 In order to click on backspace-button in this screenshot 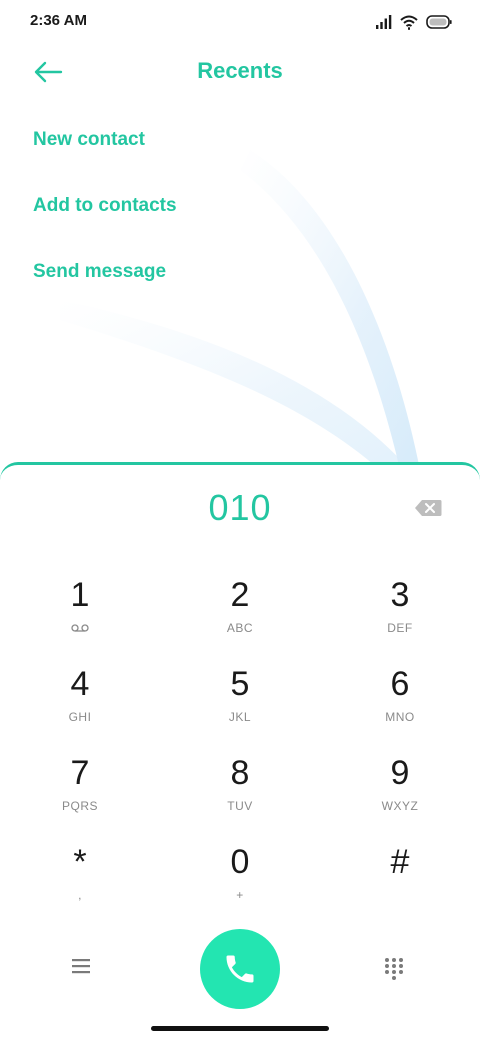, I will do `click(428, 510)`.